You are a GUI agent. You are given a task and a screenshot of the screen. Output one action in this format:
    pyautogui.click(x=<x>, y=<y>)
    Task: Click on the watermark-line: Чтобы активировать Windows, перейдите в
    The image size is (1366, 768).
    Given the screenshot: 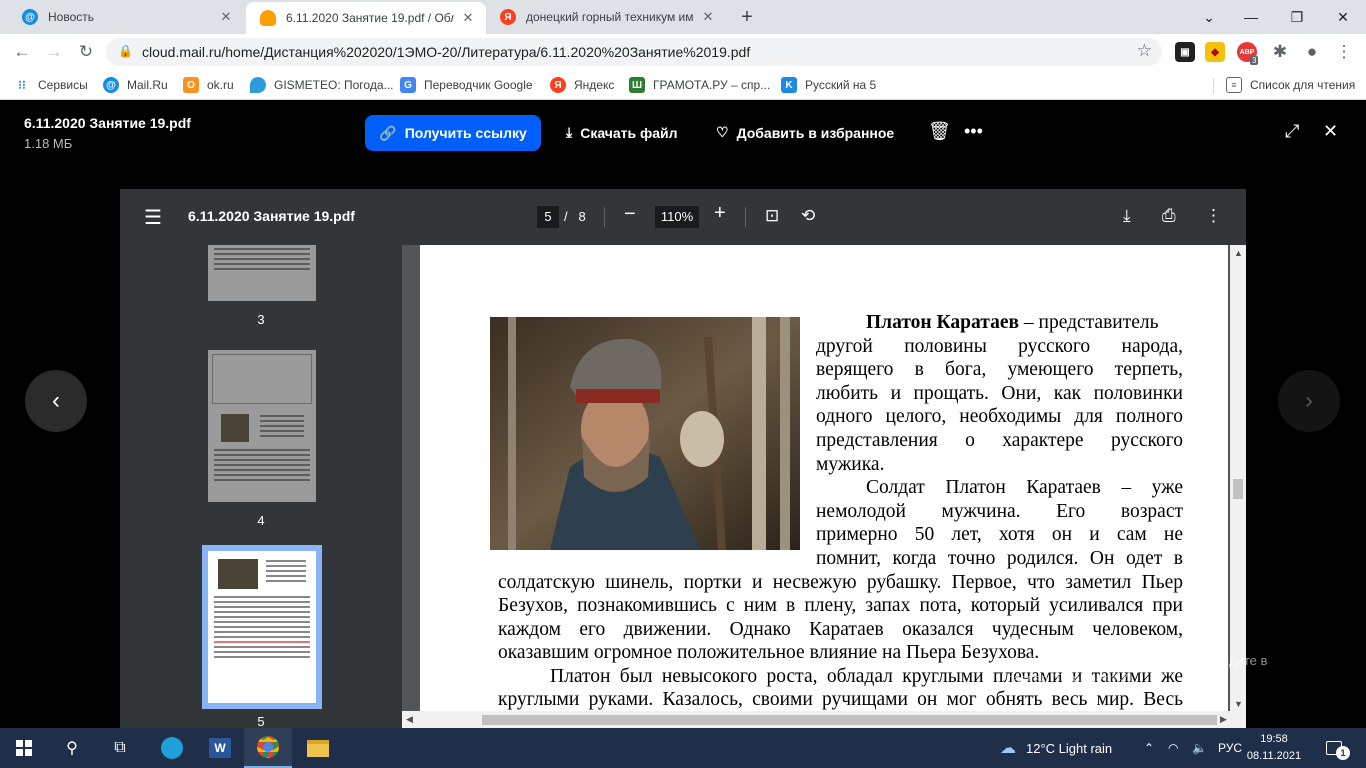 What is the action you would take?
    pyautogui.click(x=1137, y=660)
    